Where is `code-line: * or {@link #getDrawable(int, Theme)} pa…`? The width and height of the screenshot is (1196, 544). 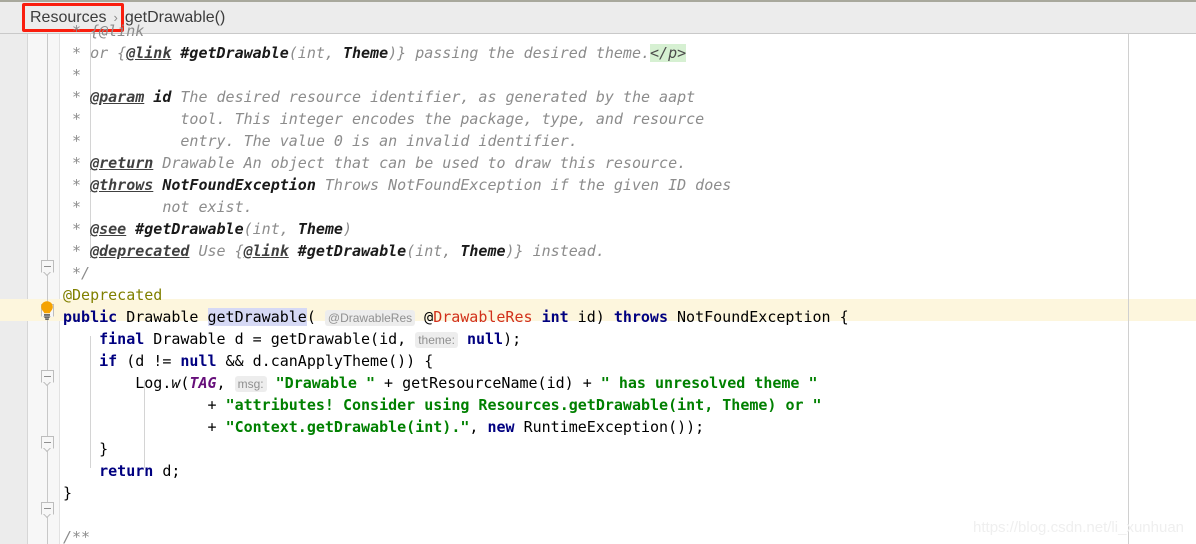 code-line: * or {@link #getDrawable(int, Theme)} pa… is located at coordinates (375, 53).